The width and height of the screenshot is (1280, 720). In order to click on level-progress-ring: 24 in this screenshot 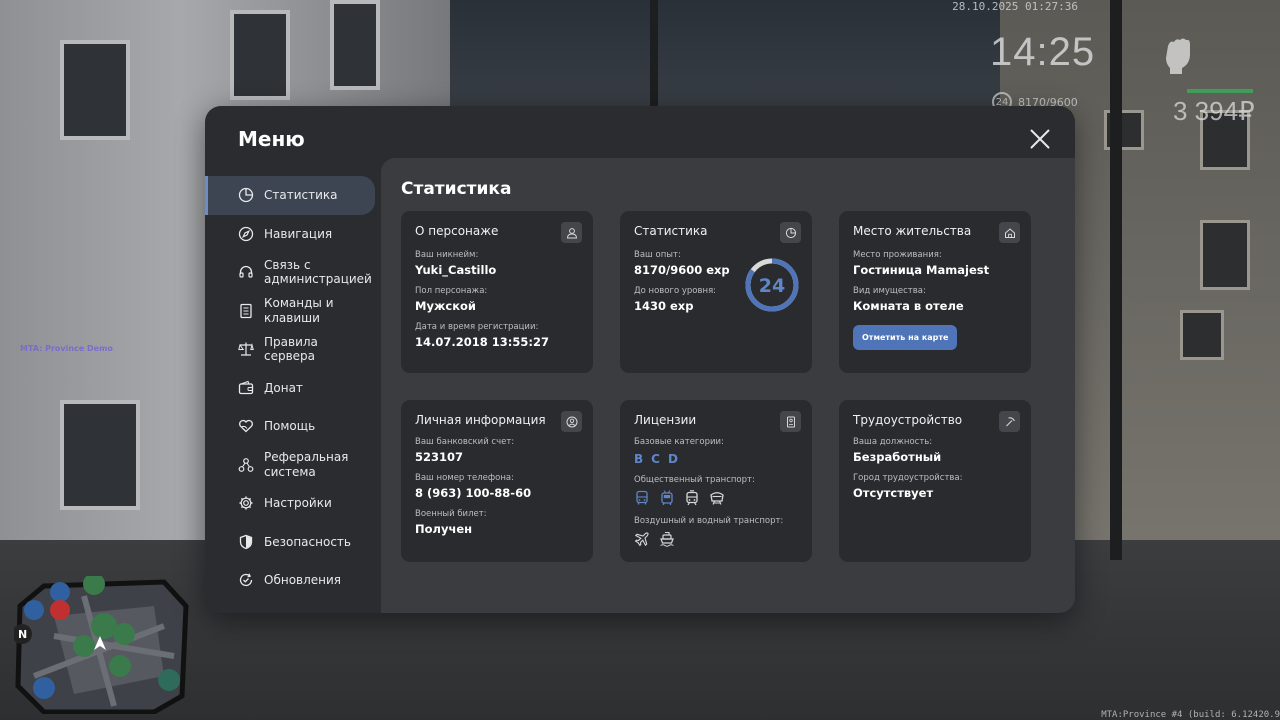, I will do `click(772, 285)`.